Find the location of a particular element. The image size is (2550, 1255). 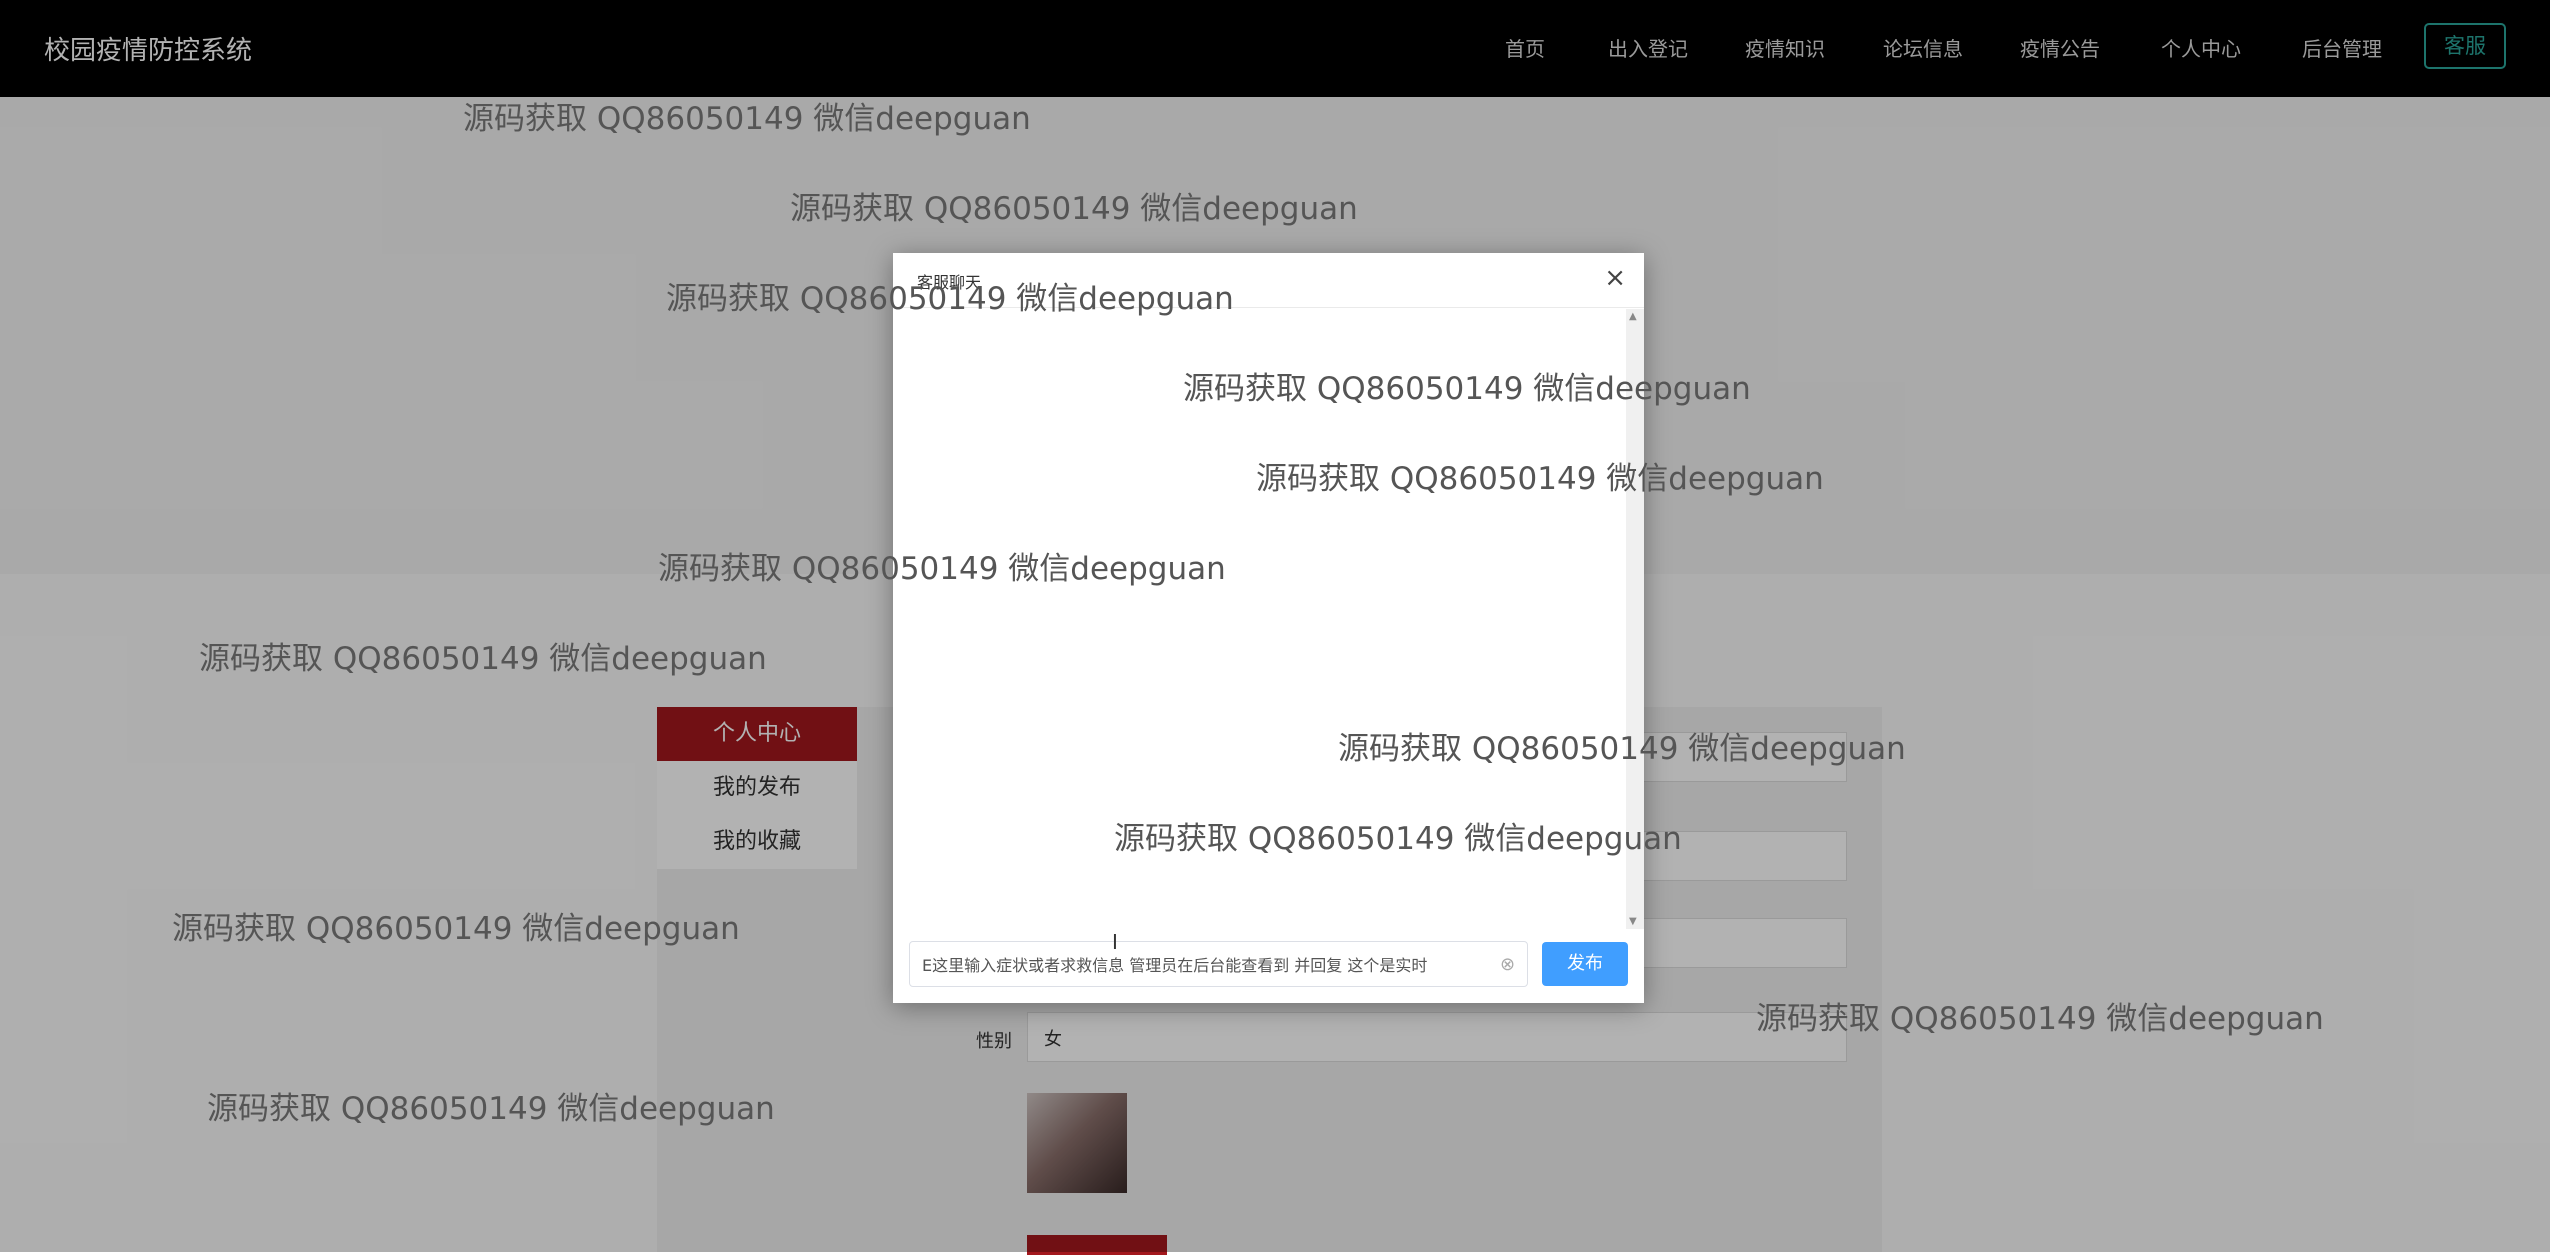

message-input is located at coordinates (1218, 964).